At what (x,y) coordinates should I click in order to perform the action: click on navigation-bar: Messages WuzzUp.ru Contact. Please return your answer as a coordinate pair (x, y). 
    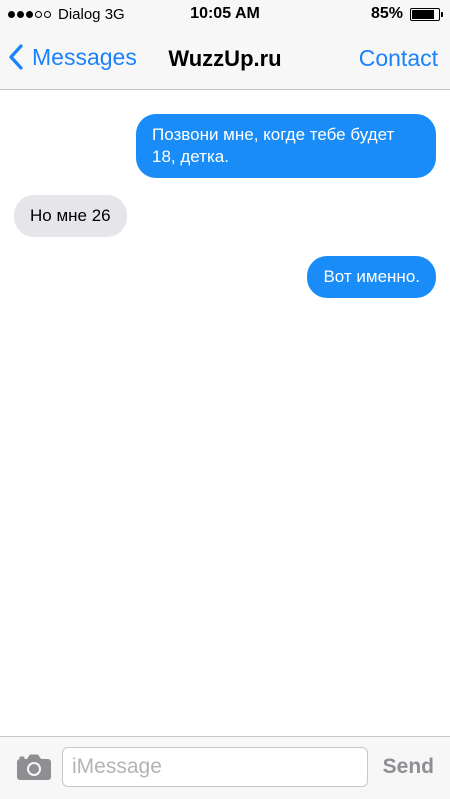
    Looking at the image, I should click on (225, 60).